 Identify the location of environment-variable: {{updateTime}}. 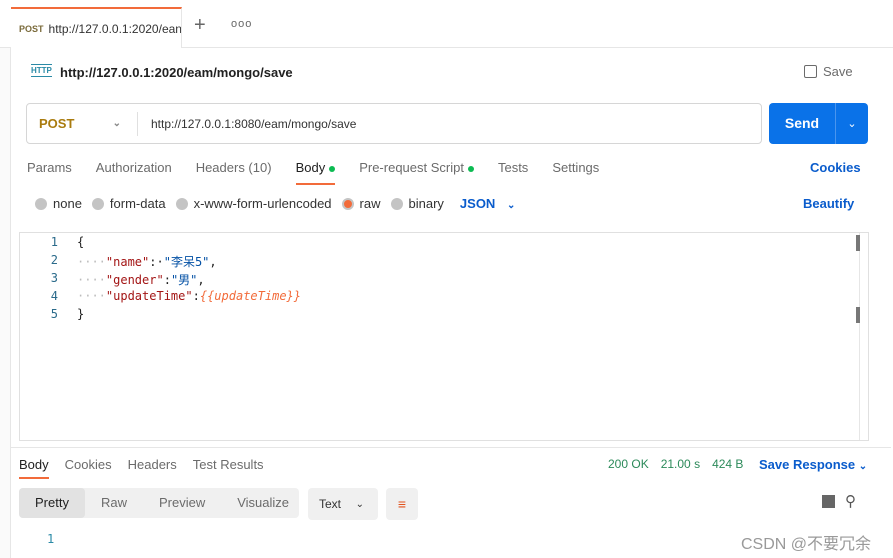
(250, 296).